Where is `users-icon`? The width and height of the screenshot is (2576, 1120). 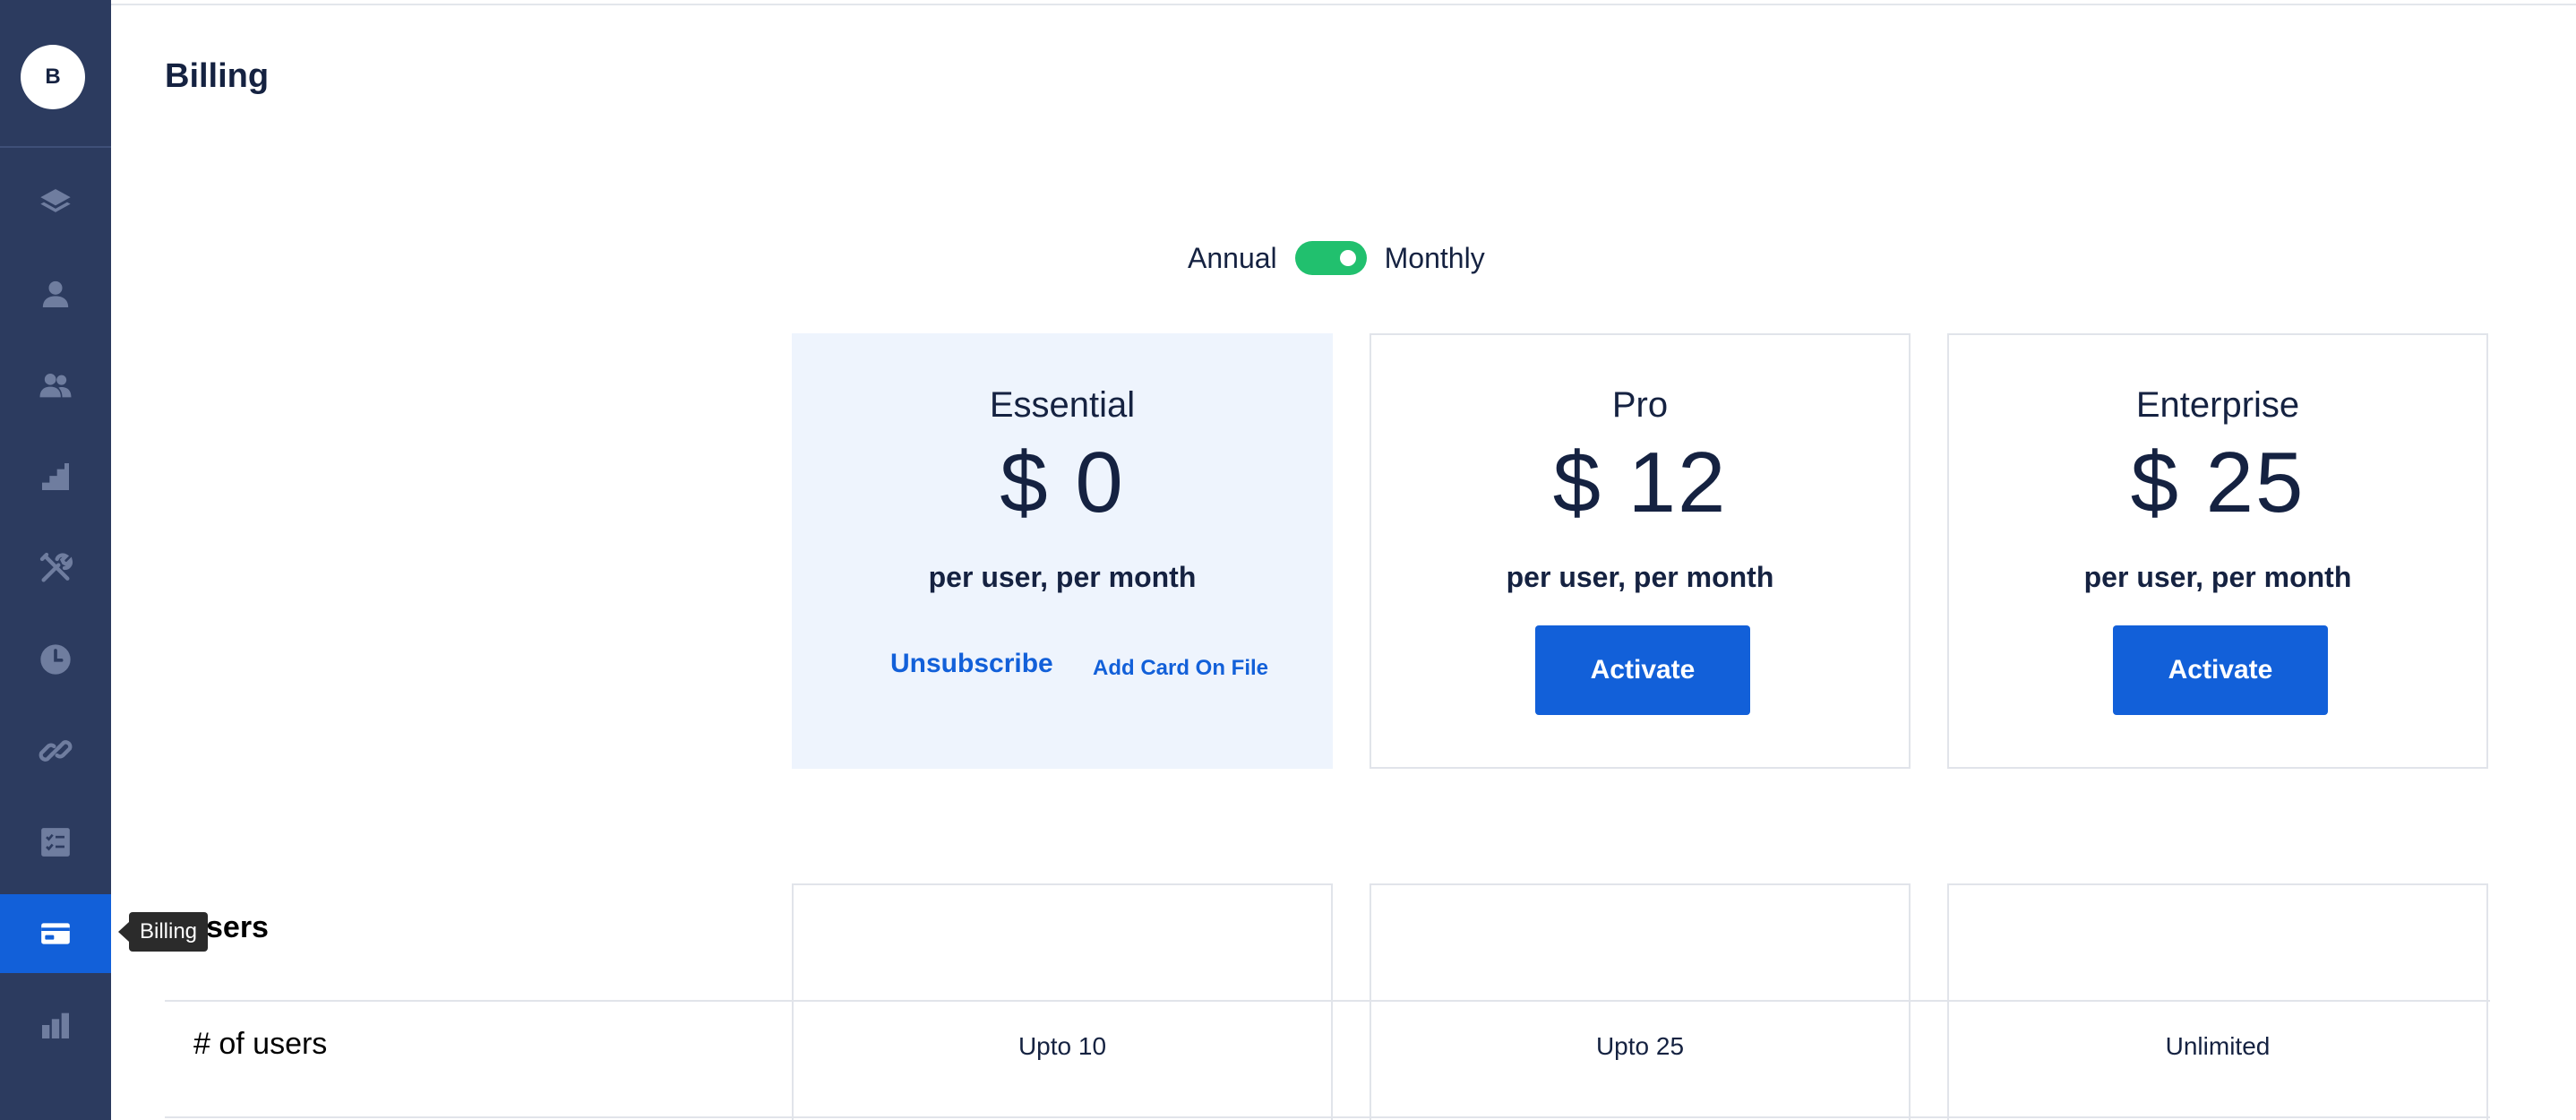 users-icon is located at coordinates (55, 386).